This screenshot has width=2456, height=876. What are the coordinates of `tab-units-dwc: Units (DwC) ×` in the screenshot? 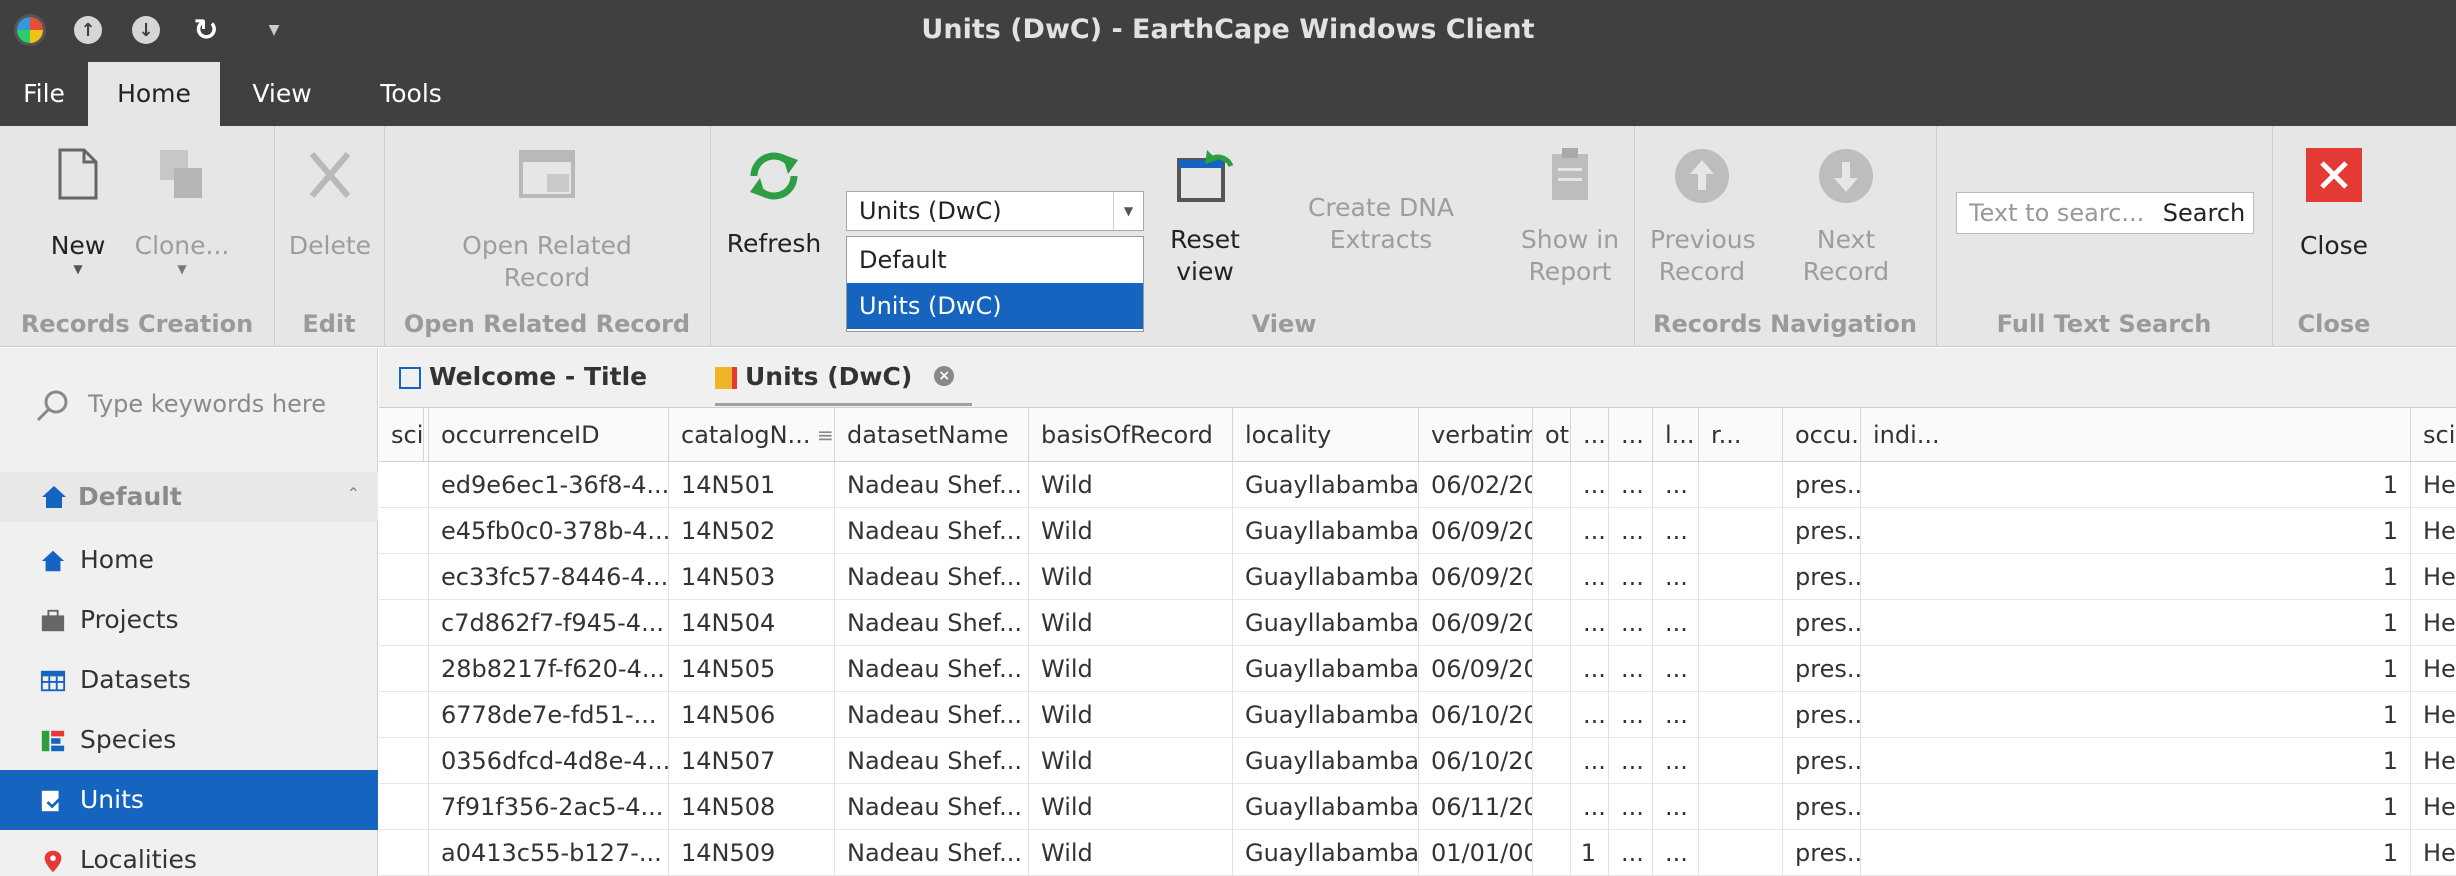 It's located at (844, 377).